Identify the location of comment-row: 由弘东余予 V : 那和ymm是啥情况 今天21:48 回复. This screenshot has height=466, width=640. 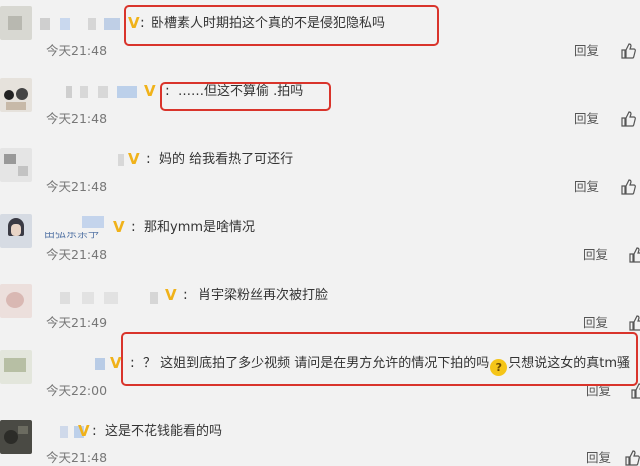
(320, 238).